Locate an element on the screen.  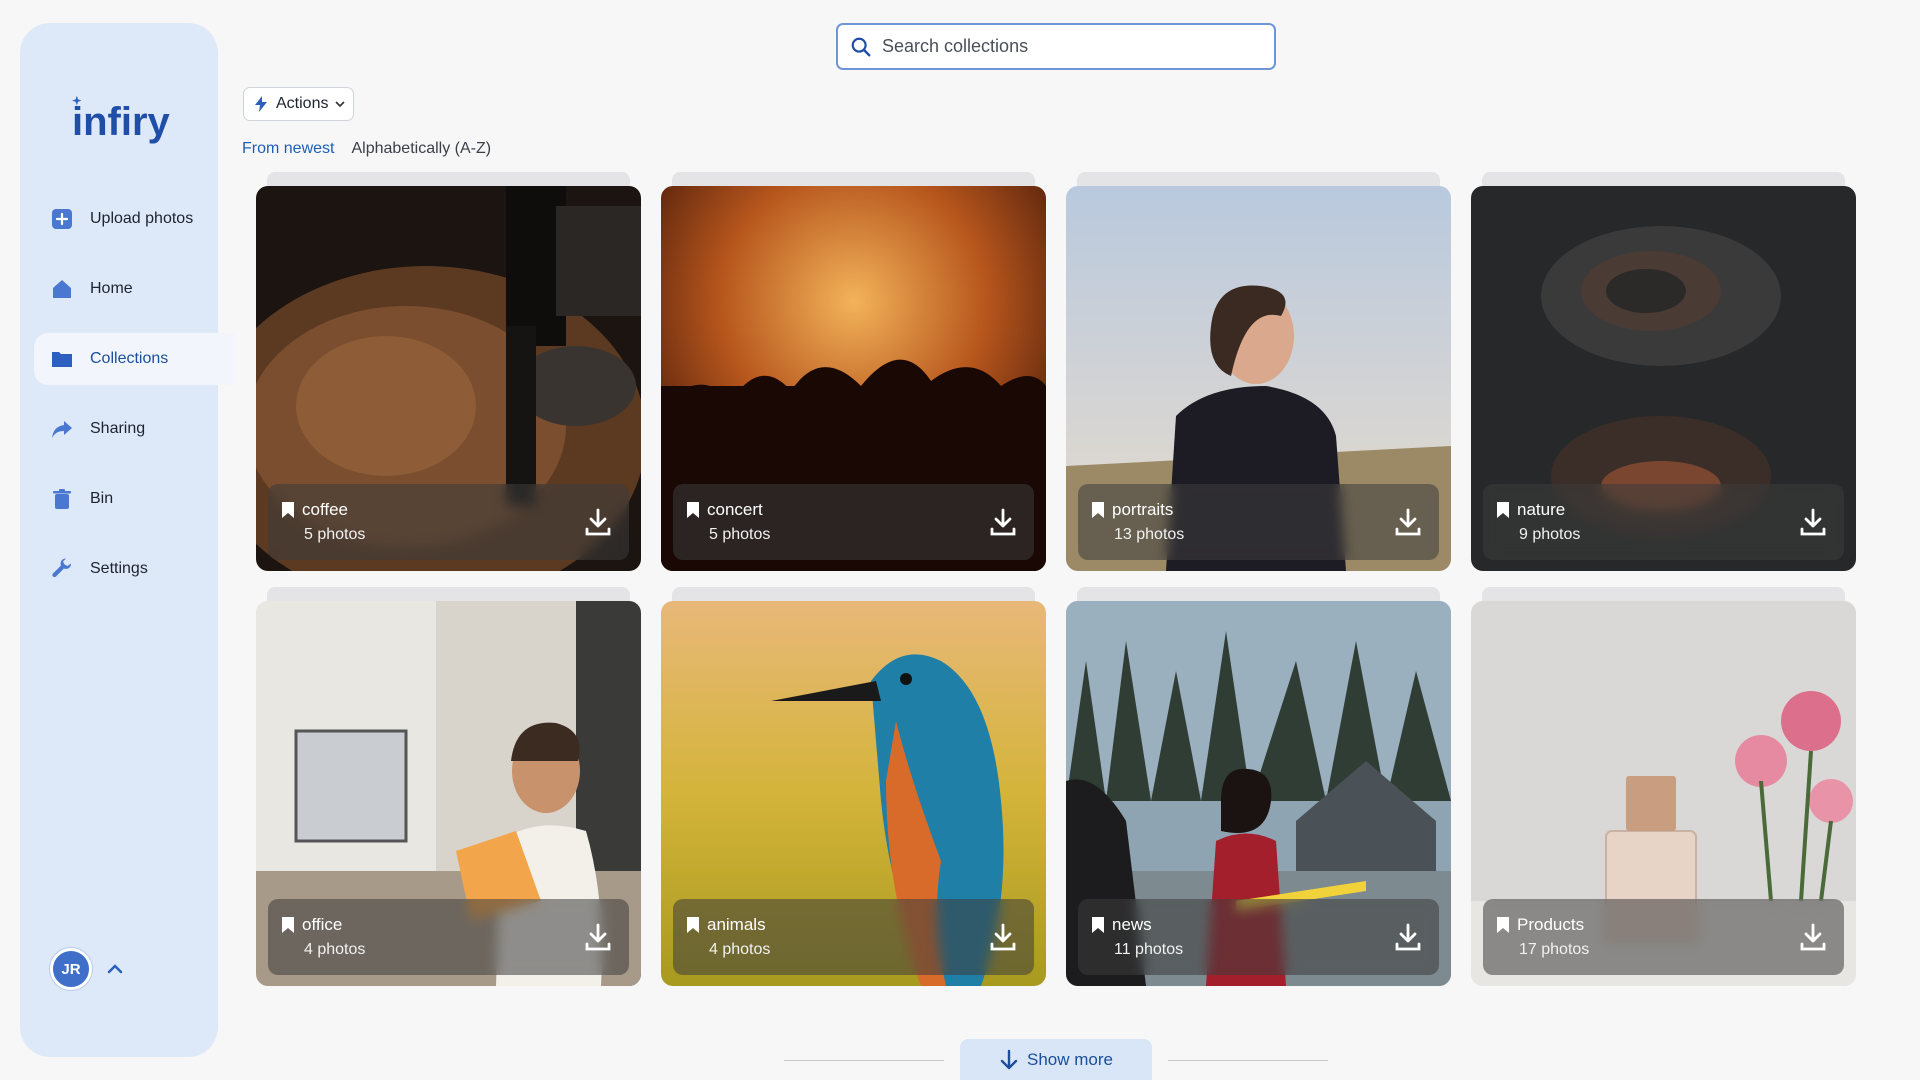
actions-button: Actions is located at coordinates (298, 104).